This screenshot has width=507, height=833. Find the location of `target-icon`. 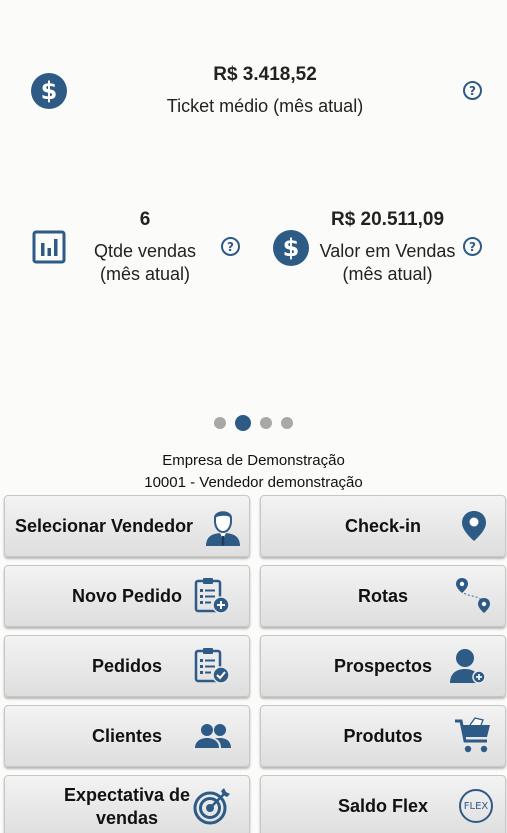

target-icon is located at coordinates (211, 806).